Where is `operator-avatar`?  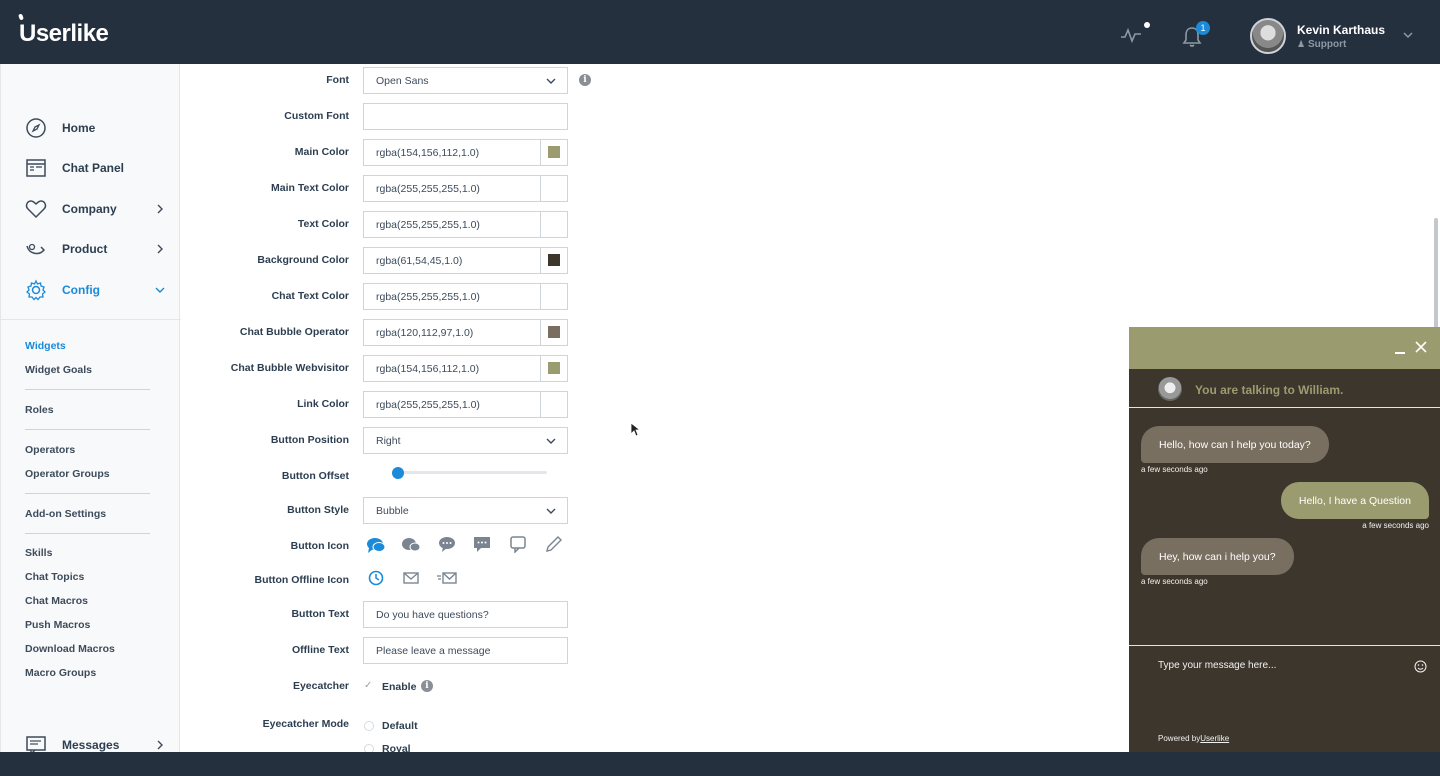
operator-avatar is located at coordinates (1170, 389).